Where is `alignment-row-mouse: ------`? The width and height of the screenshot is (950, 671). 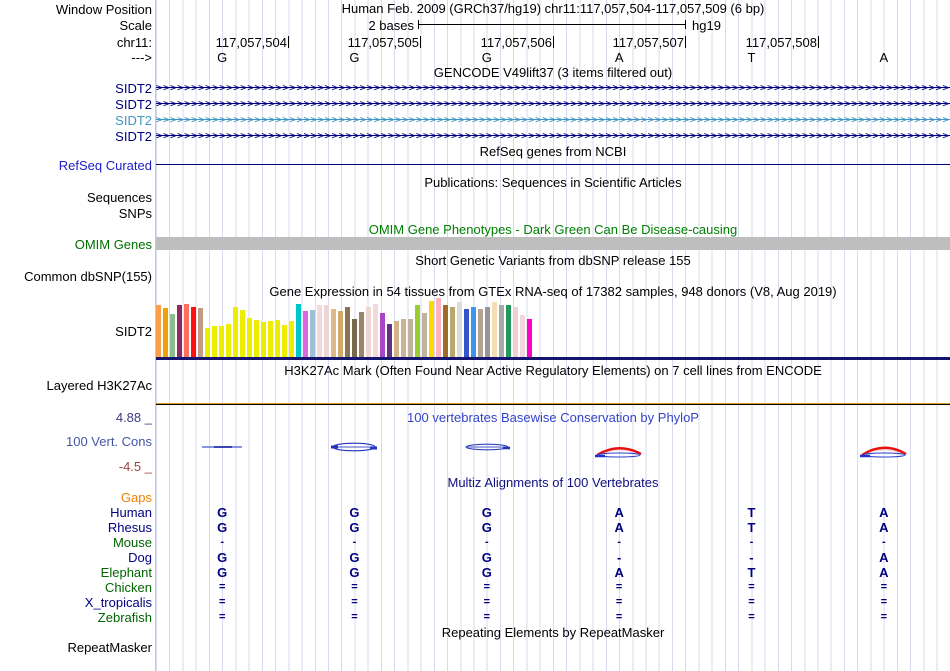
alignment-row-mouse: ------ is located at coordinates (553, 542).